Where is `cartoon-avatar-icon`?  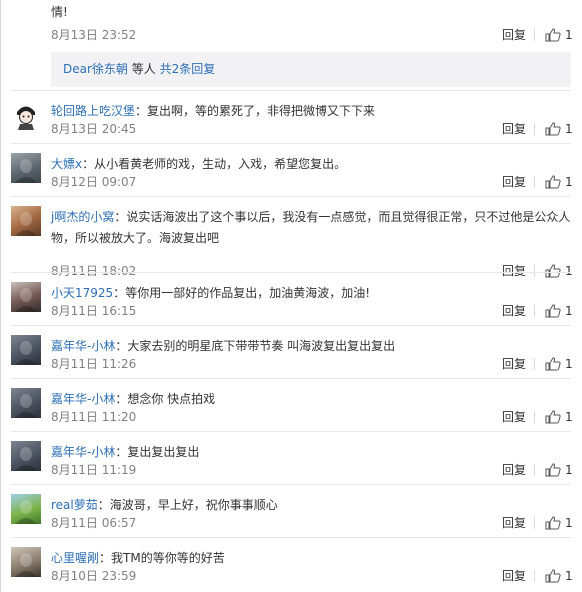
cartoon-avatar-icon is located at coordinates (26, 115).